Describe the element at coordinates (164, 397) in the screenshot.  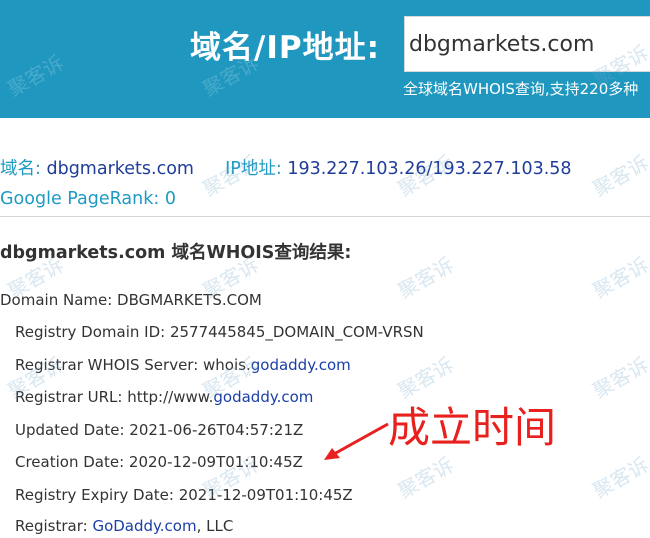
I see `whois-record: Registrar URL: http://www.godaddy.com` at that location.